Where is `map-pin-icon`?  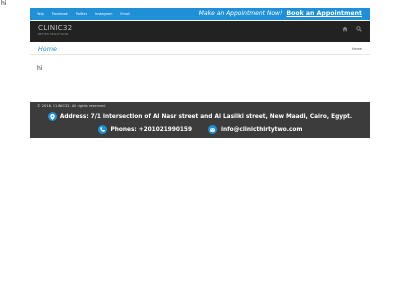 map-pin-icon is located at coordinates (52, 116).